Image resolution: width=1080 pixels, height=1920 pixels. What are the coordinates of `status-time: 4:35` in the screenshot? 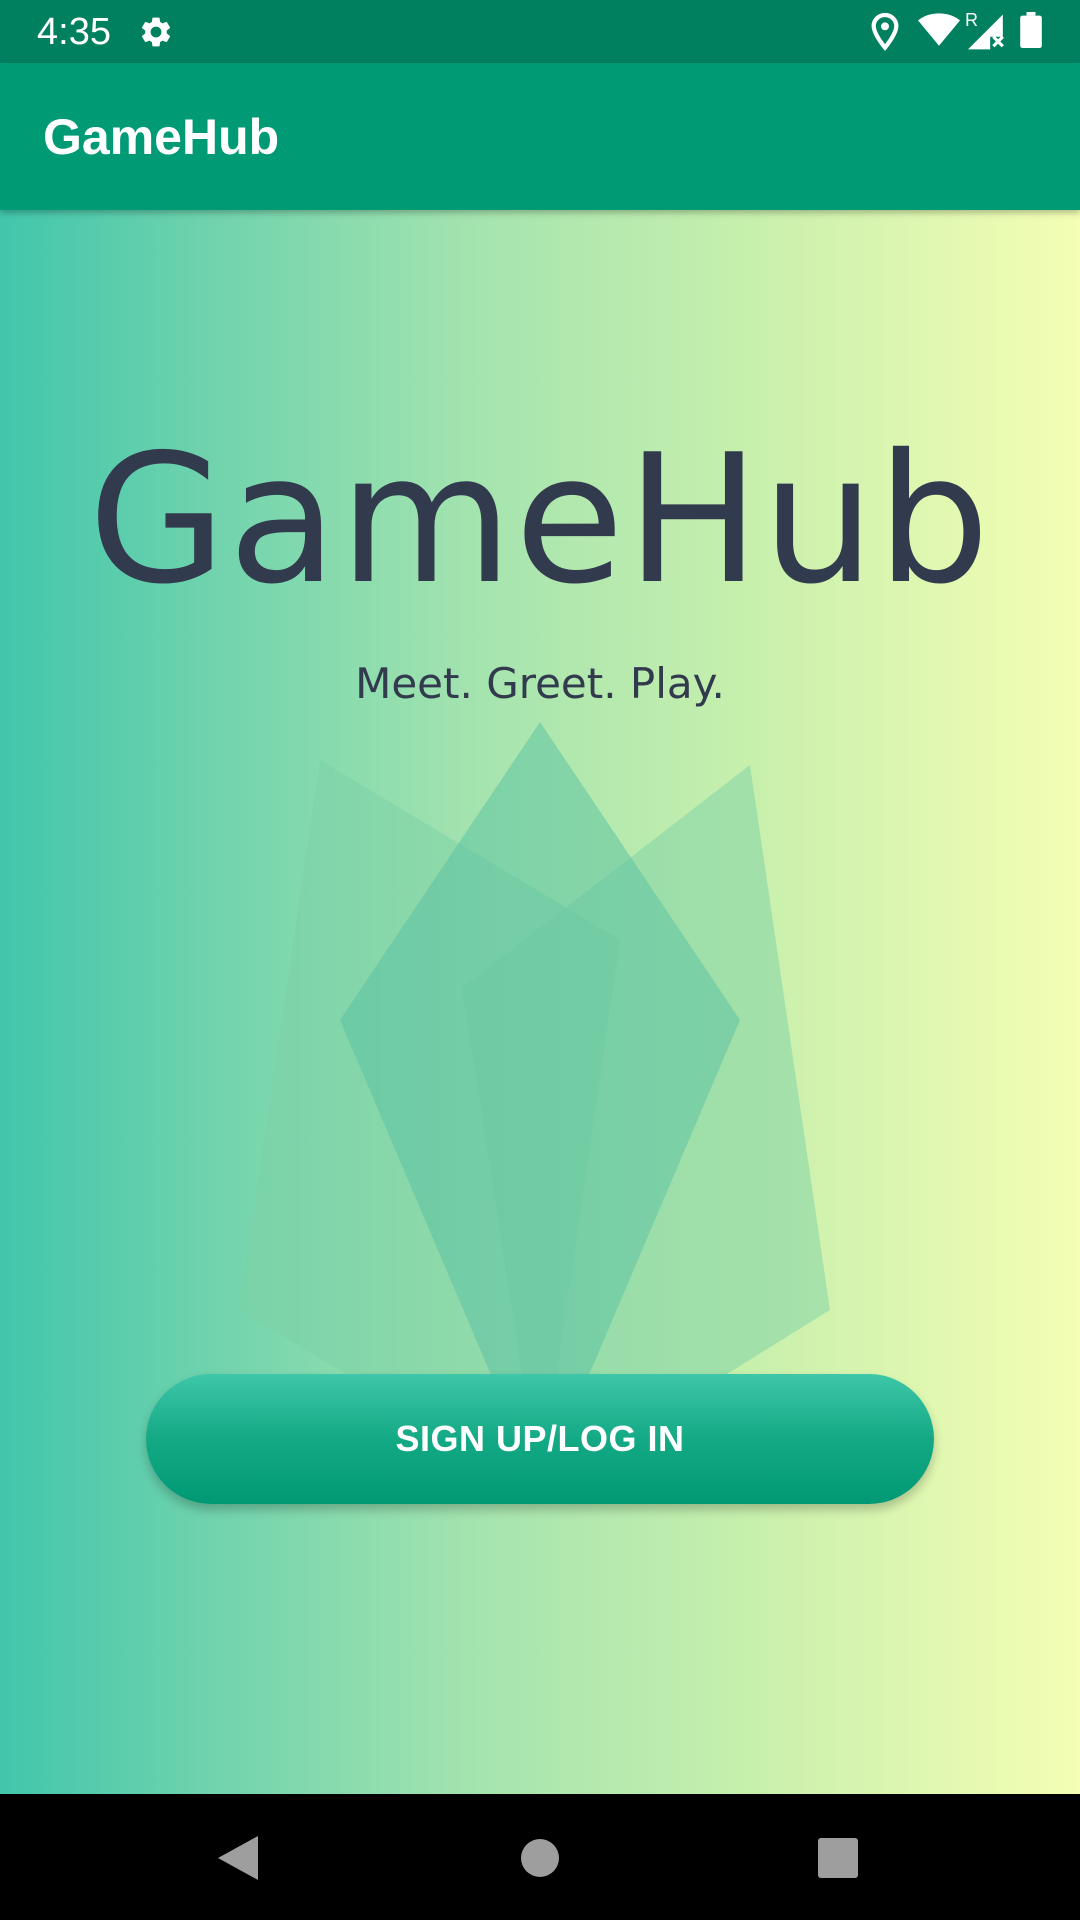 It's located at (74, 32).